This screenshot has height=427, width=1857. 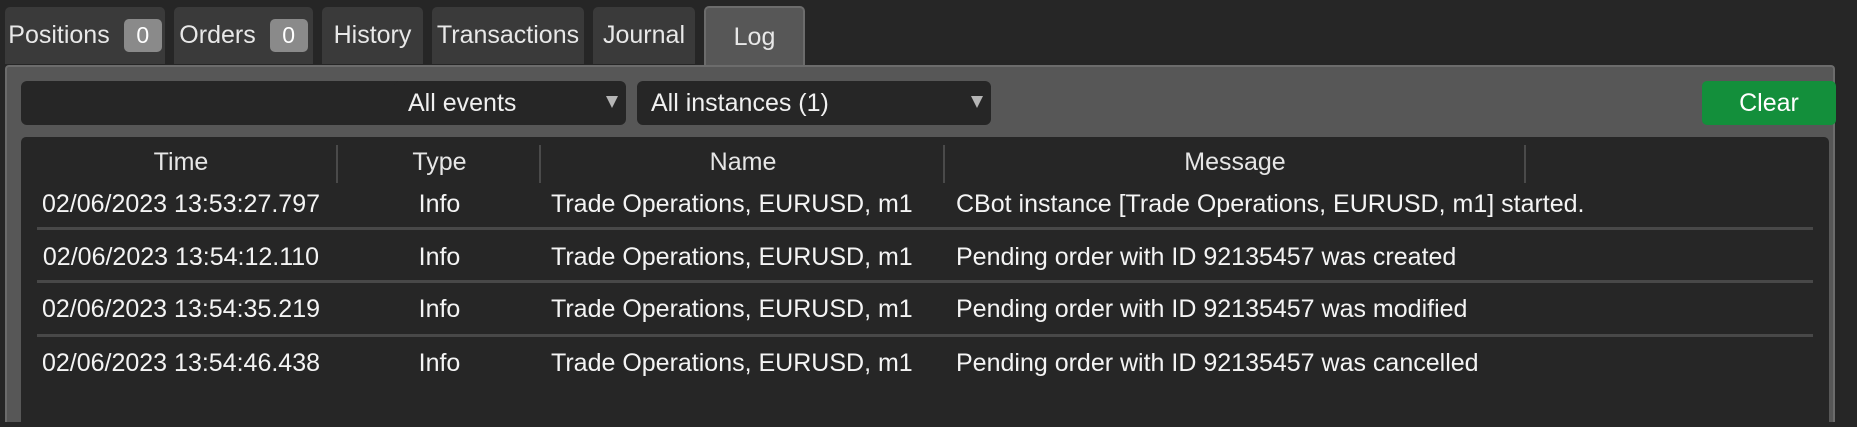 What do you see at coordinates (217, 35) in the screenshot?
I see `tab-label: Orders` at bounding box center [217, 35].